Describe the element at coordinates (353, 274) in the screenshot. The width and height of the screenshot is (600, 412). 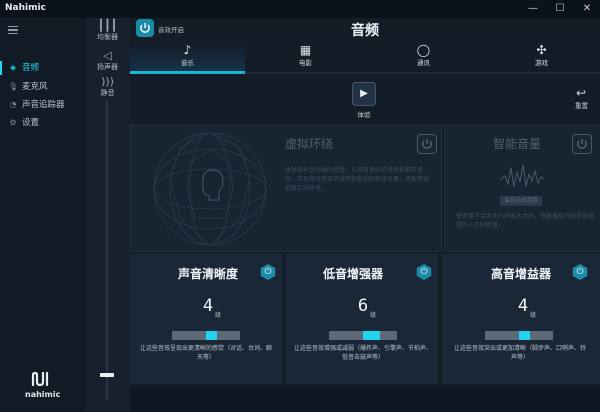
I see `card-title: 低音增强器` at that location.